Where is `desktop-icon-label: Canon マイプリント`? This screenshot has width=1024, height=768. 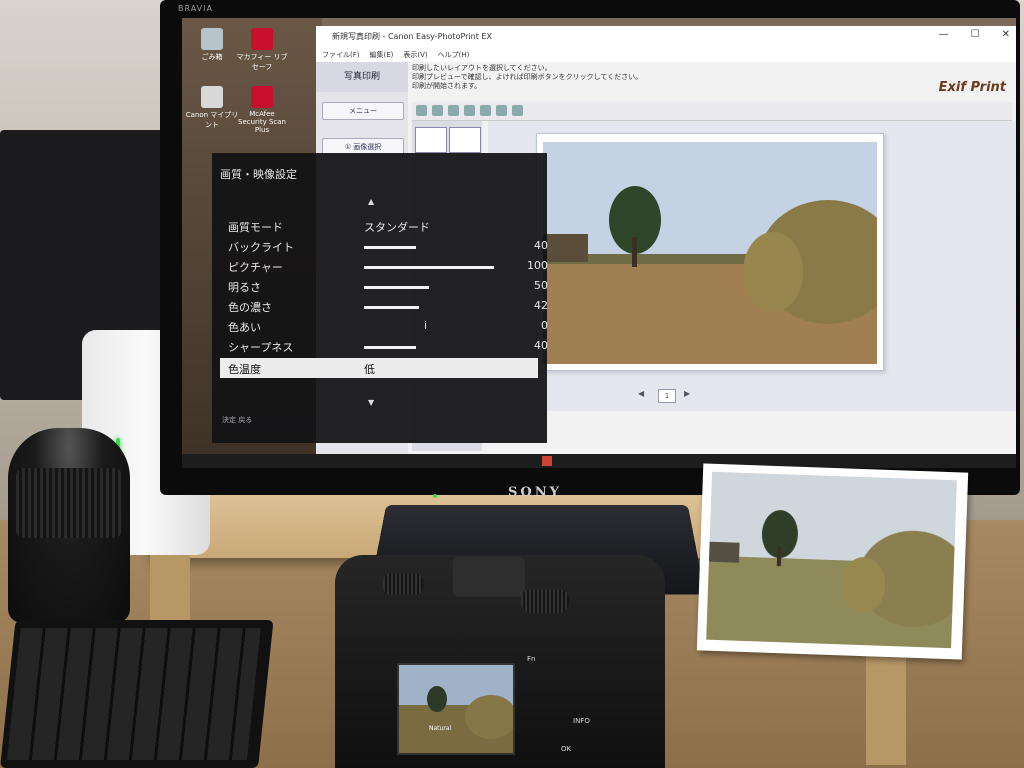 desktop-icon-label: Canon マイプリント is located at coordinates (212, 120).